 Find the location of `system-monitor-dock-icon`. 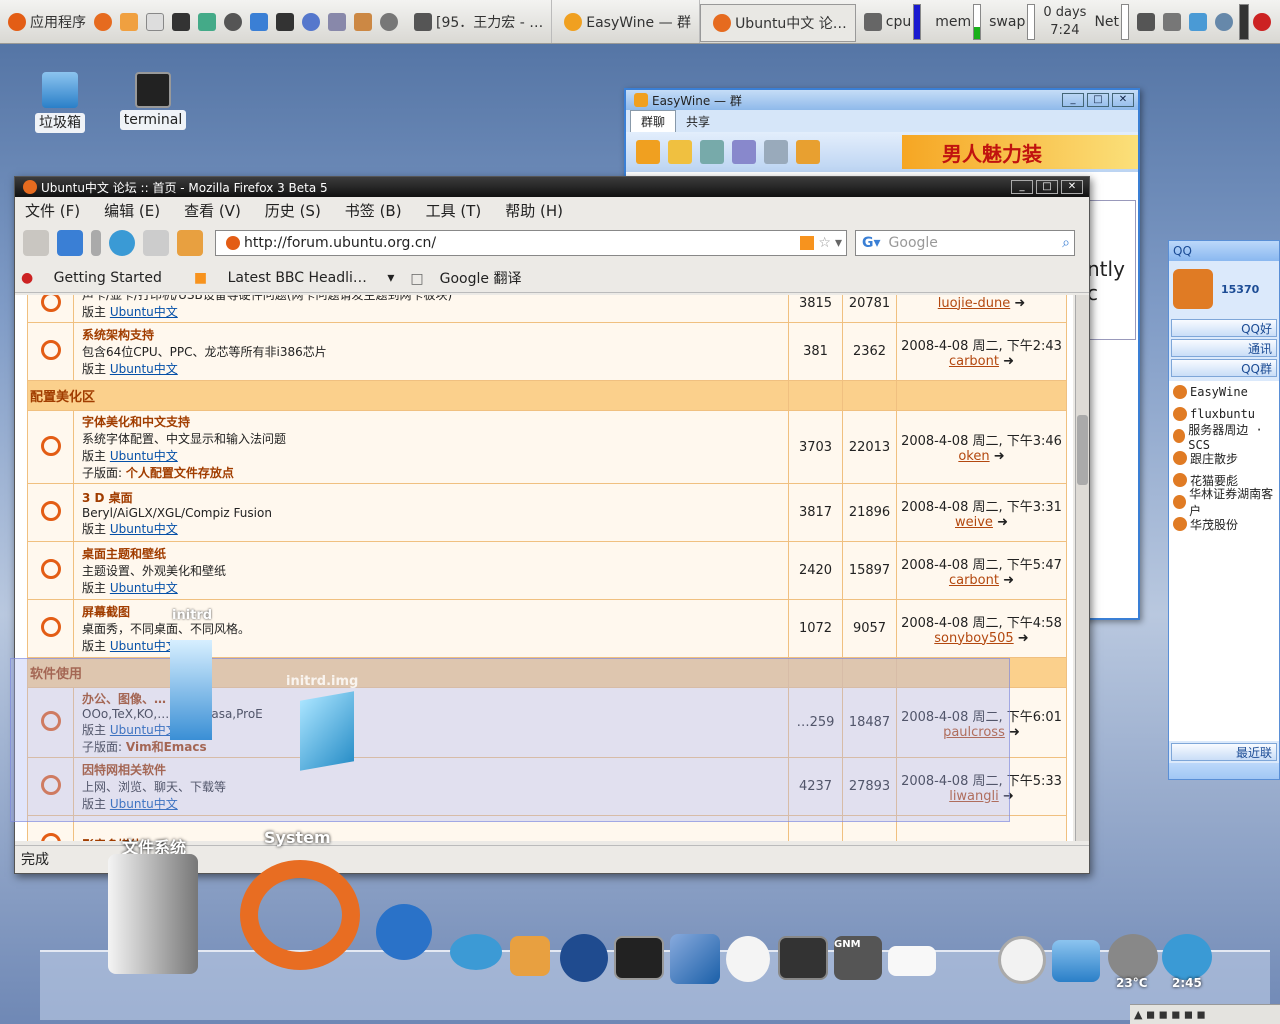

system-monitor-dock-icon is located at coordinates (803, 958).